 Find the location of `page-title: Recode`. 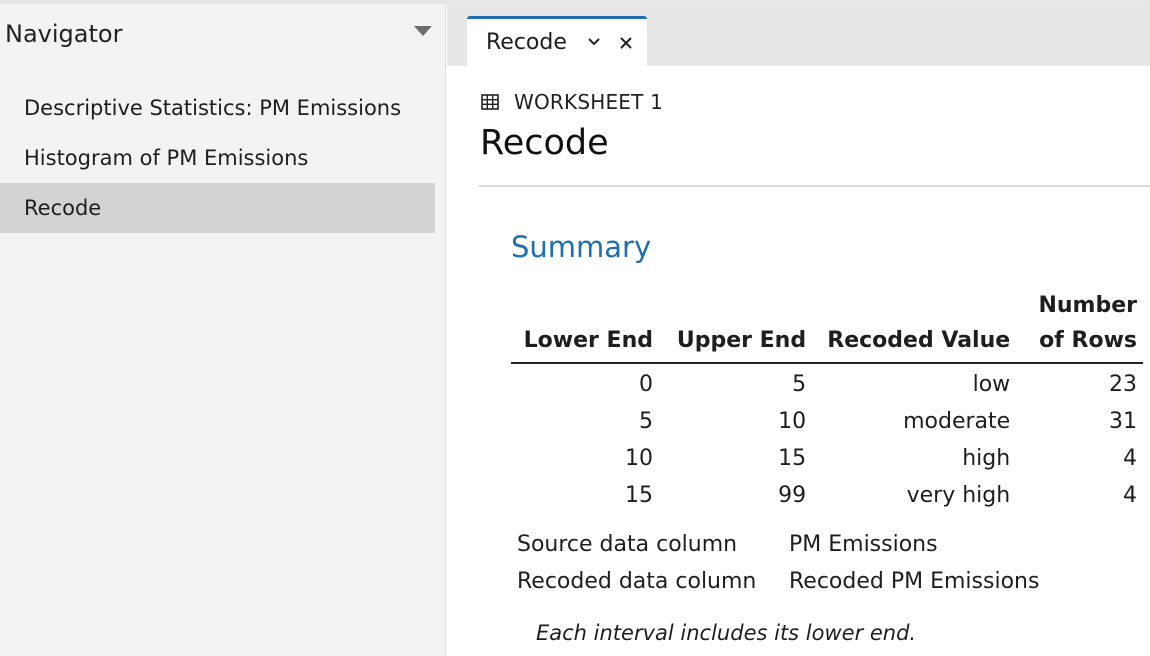

page-title: Recode is located at coordinates (544, 143).